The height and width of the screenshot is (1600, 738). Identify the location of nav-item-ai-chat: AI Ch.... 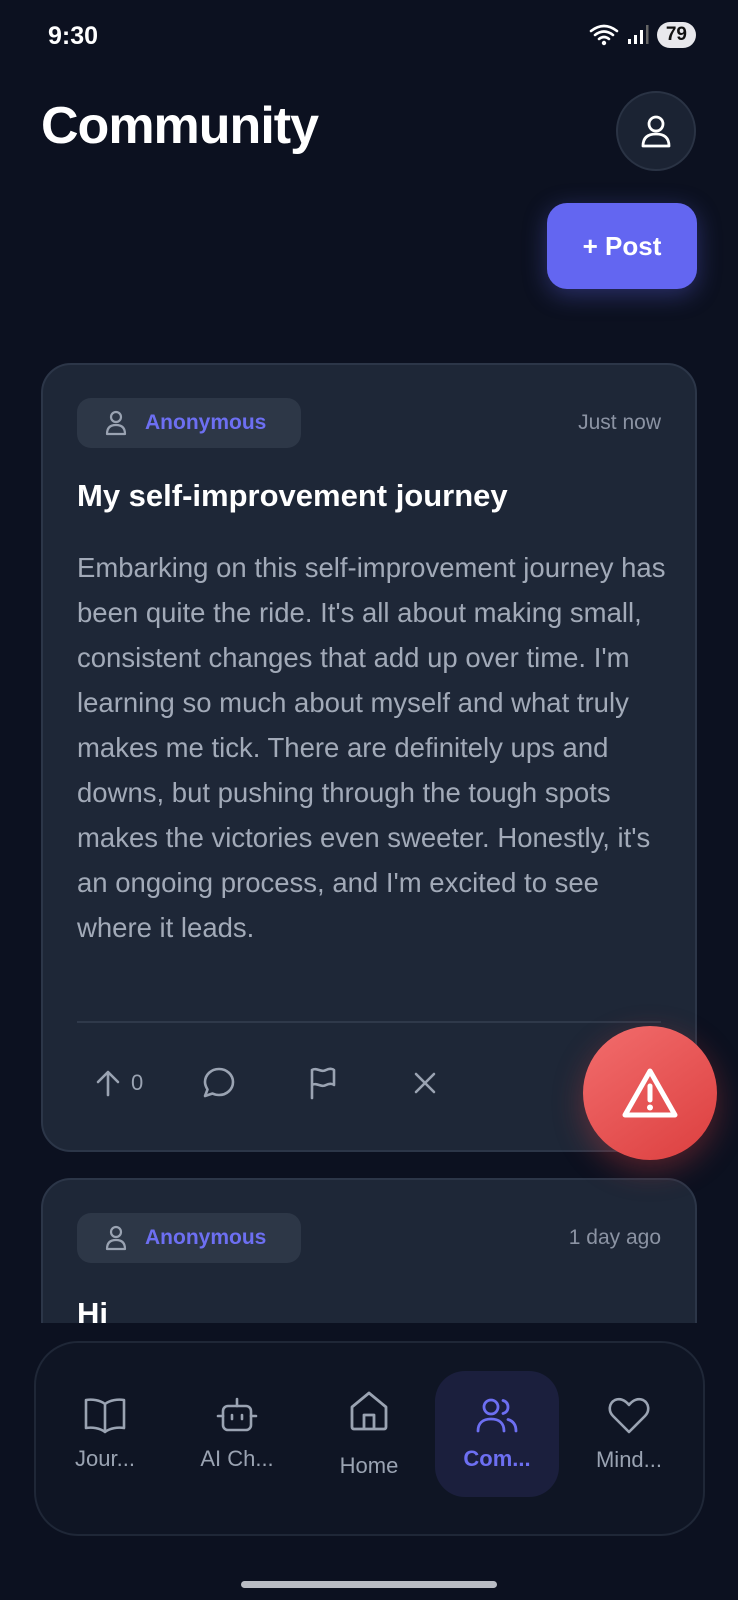
(237, 1434).